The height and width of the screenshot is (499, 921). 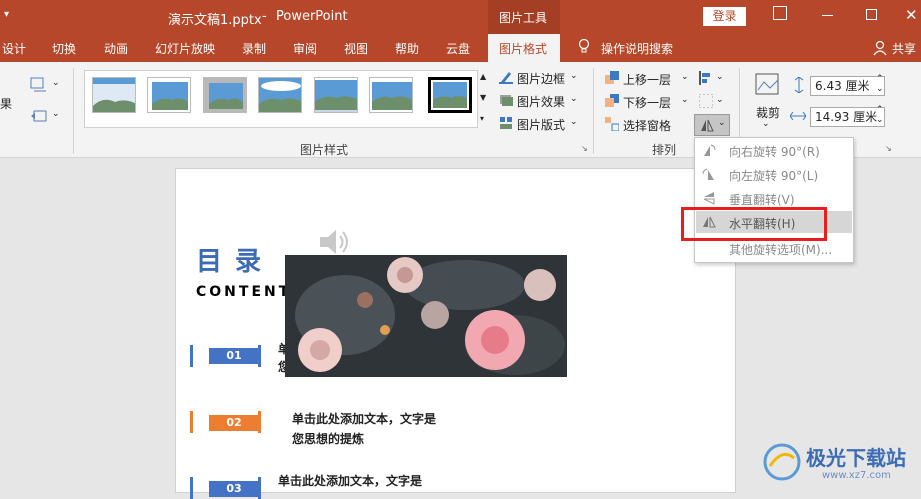 I want to click on selection-pane-button: 选择窗格, so click(x=647, y=125).